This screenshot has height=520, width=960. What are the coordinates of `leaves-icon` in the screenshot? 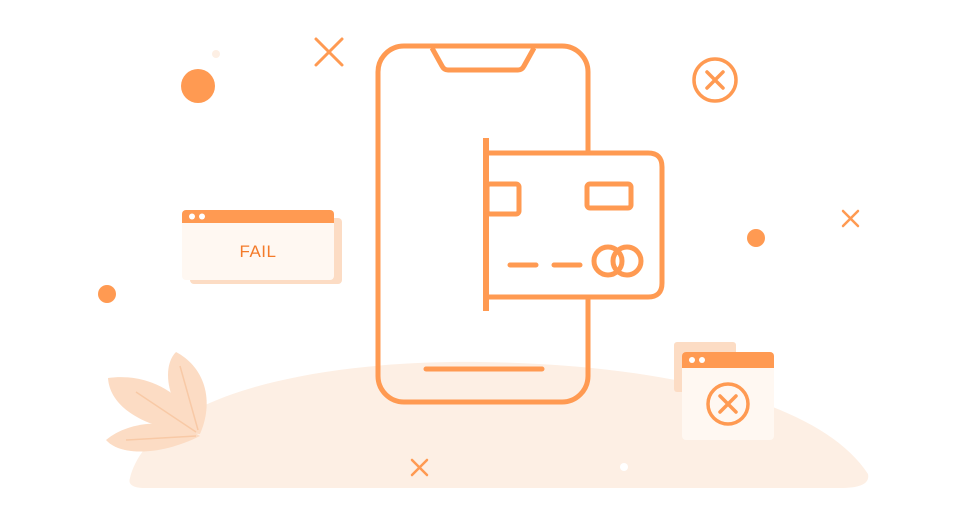 It's located at (156, 402).